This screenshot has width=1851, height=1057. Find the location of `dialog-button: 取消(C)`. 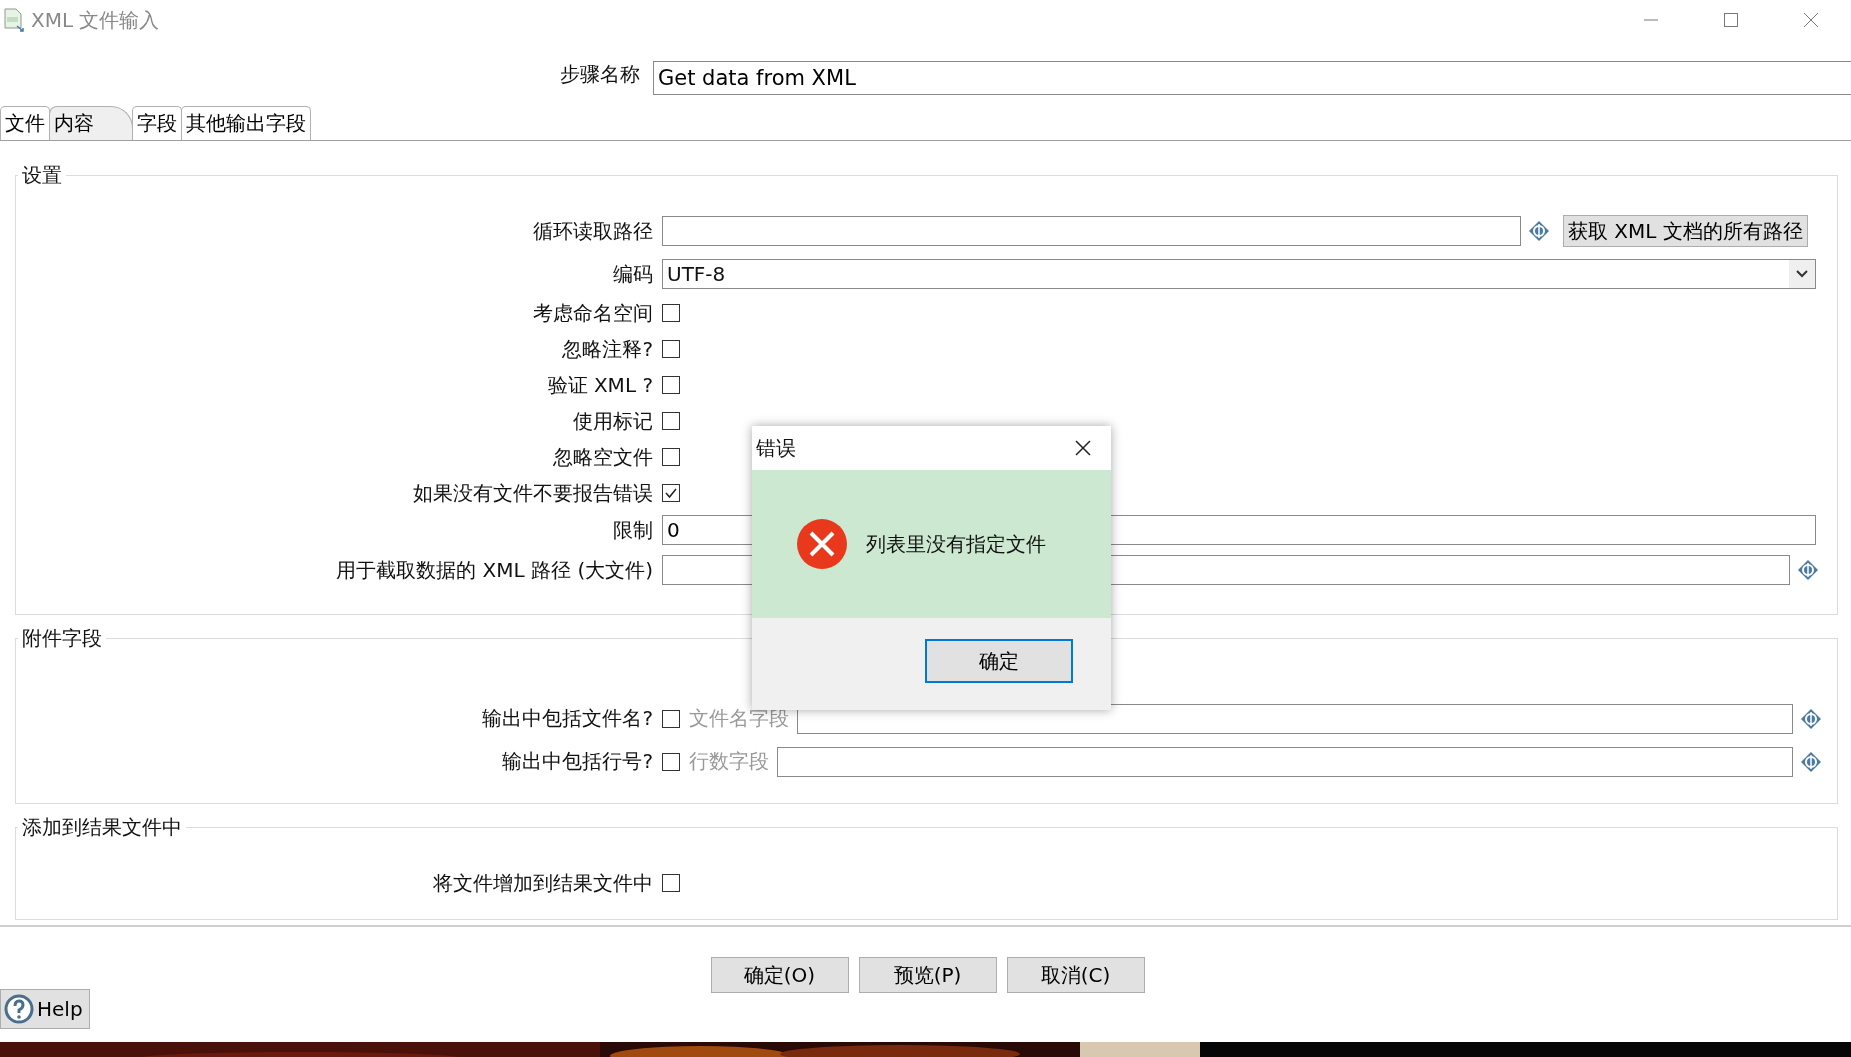

dialog-button: 取消(C) is located at coordinates (1075, 975).